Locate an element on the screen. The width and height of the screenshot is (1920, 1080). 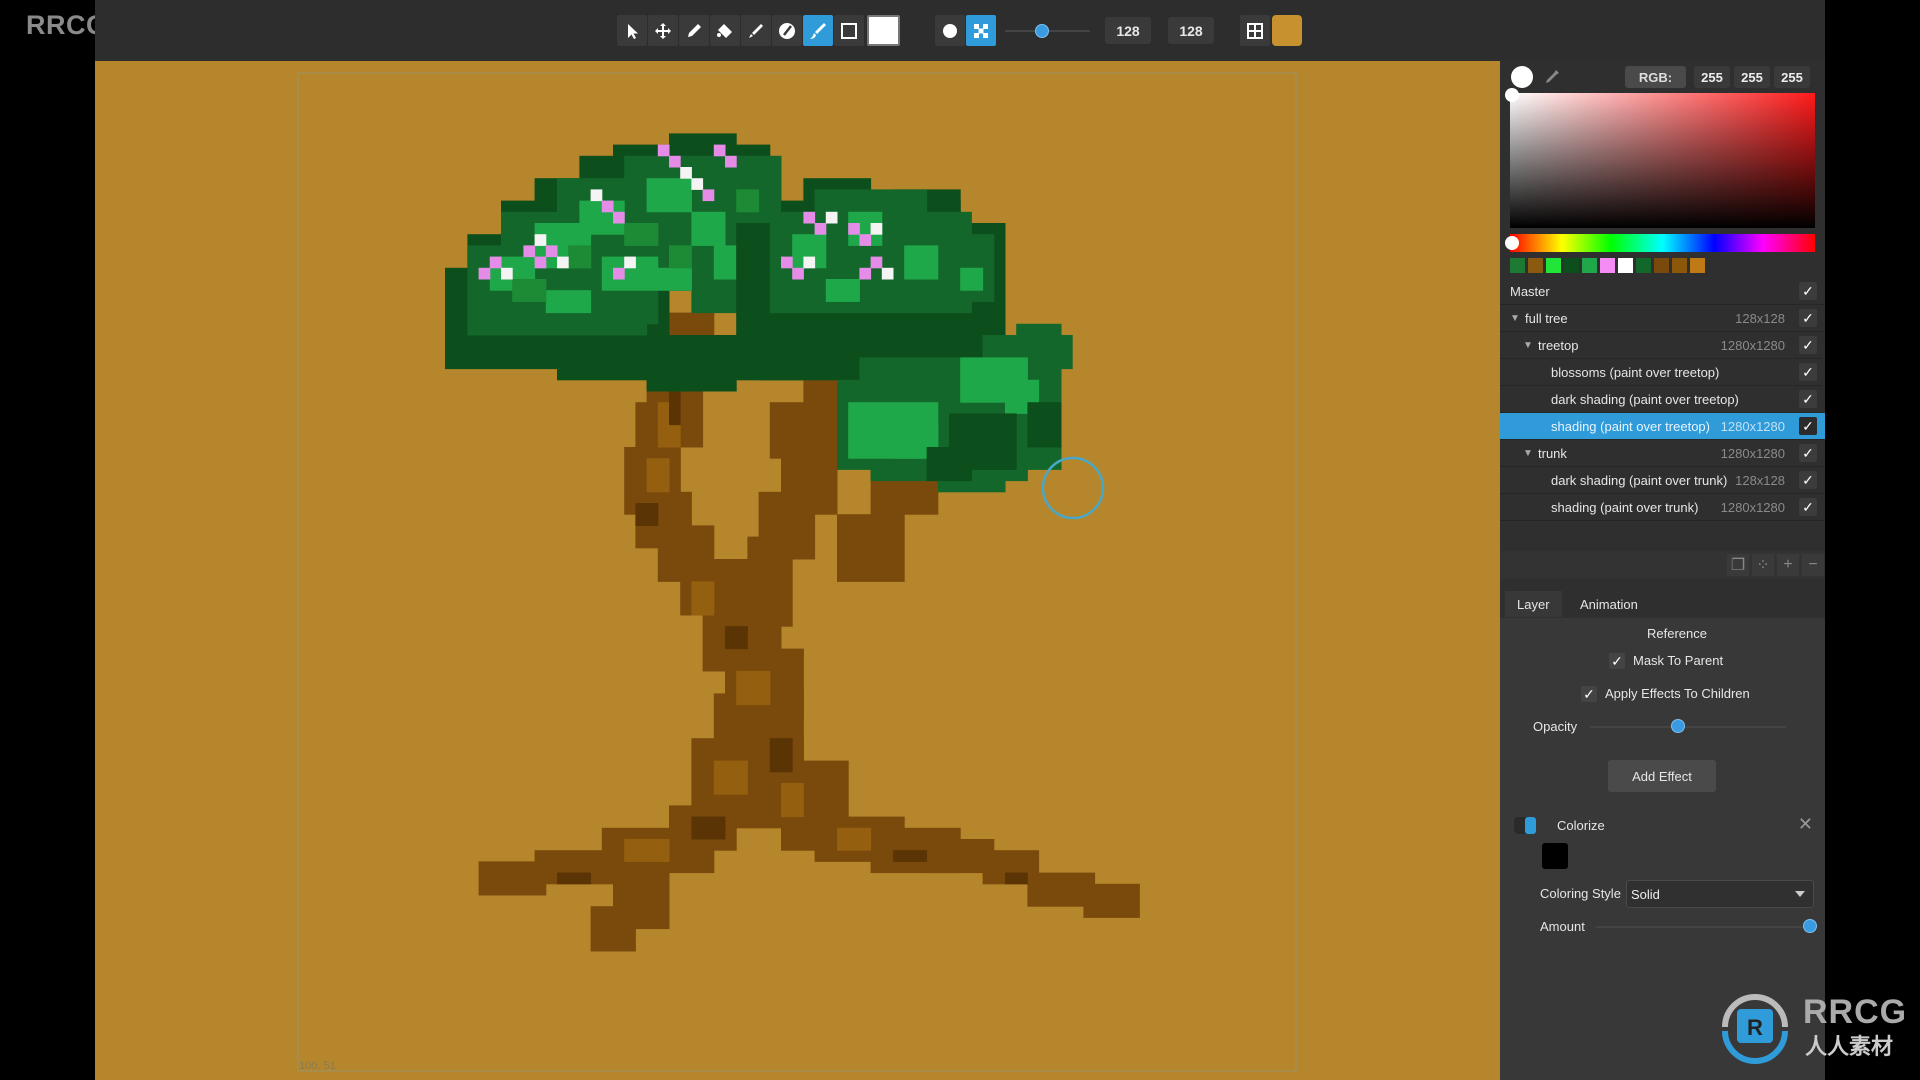
reference-label: Reference is located at coordinates (1677, 633).